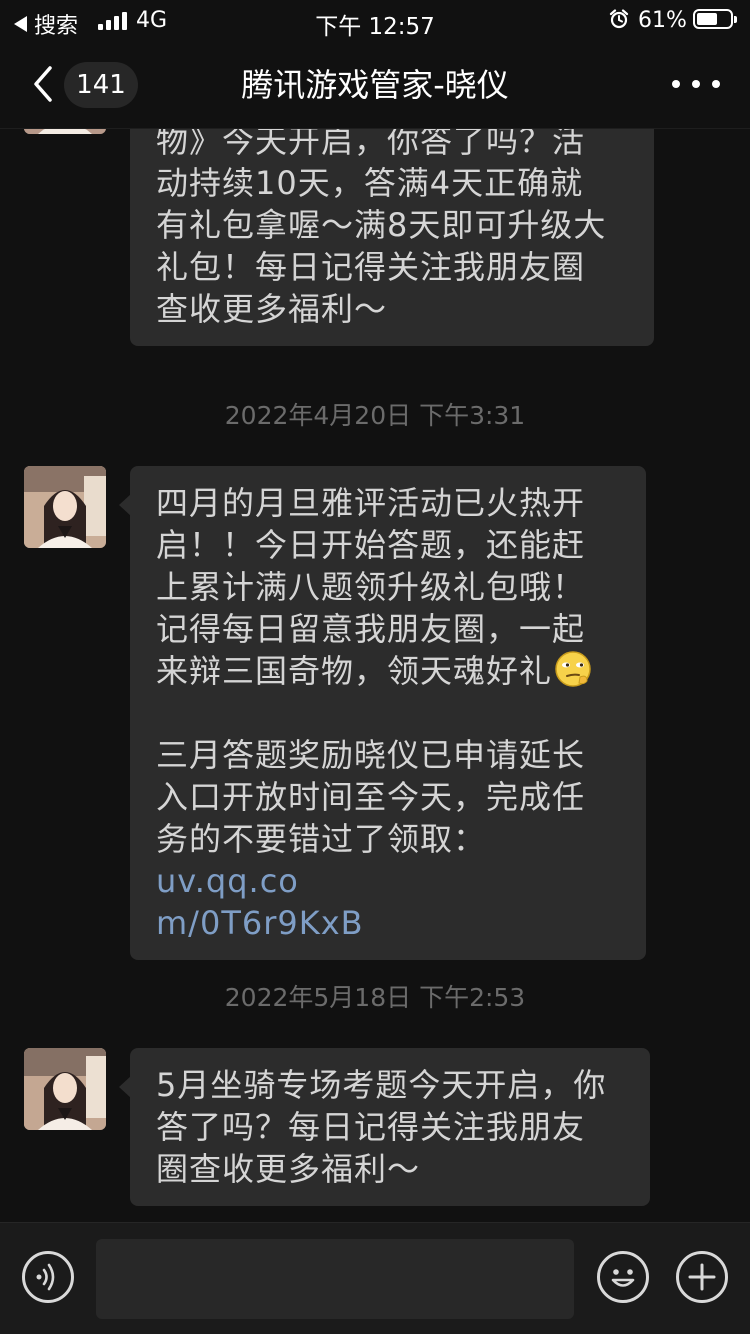  Describe the element at coordinates (619, 19) in the screenshot. I see `alarm-icon` at that location.